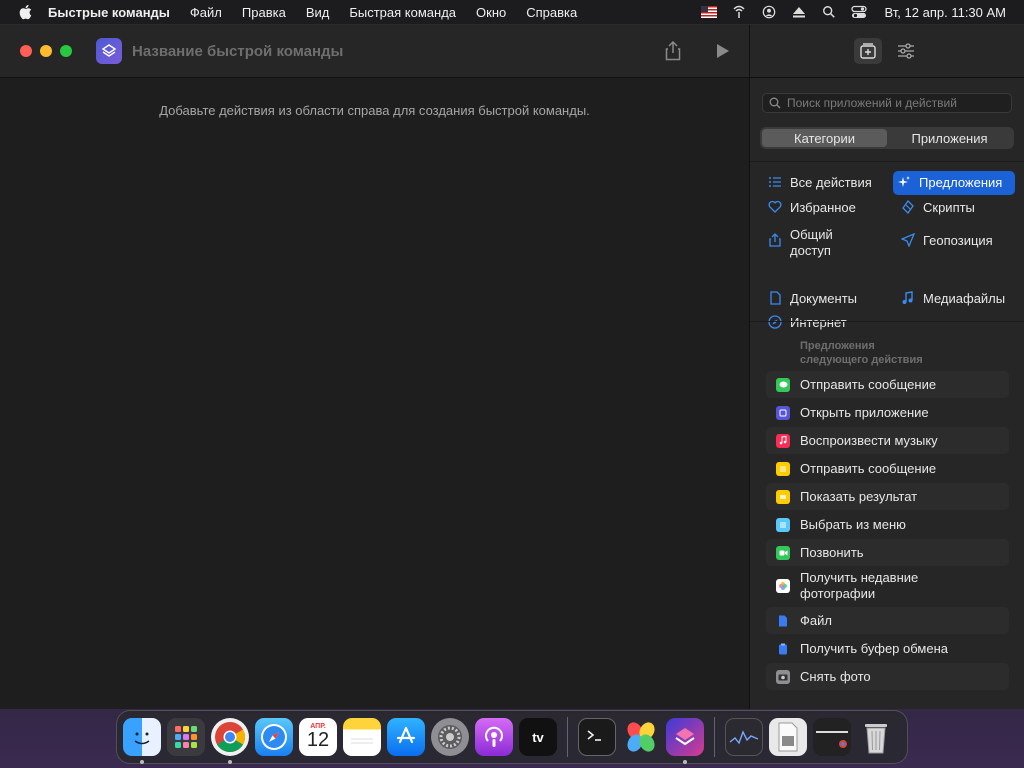  I want to click on suggestion-label: Позвонить, so click(832, 552).